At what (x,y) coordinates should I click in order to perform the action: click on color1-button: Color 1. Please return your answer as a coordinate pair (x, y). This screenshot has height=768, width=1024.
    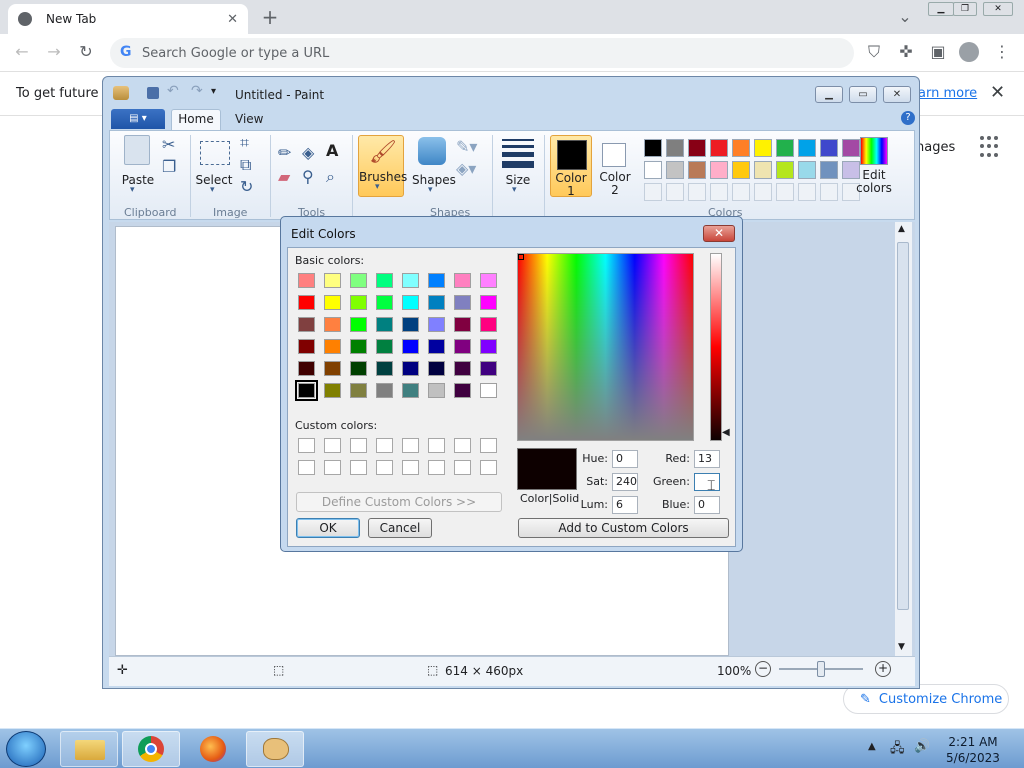
    Looking at the image, I should click on (571, 166).